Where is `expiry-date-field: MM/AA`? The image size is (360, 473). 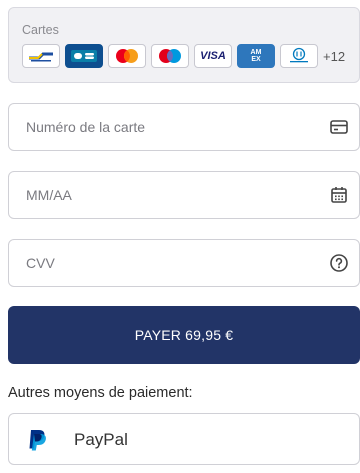
expiry-date-field: MM/AA is located at coordinates (184, 195).